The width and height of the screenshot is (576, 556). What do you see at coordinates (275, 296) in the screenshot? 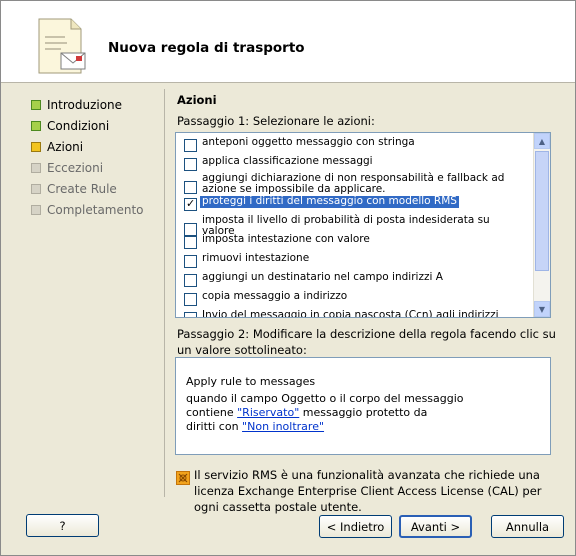
I see `action-label: copia messaggio a indirizzo` at bounding box center [275, 296].